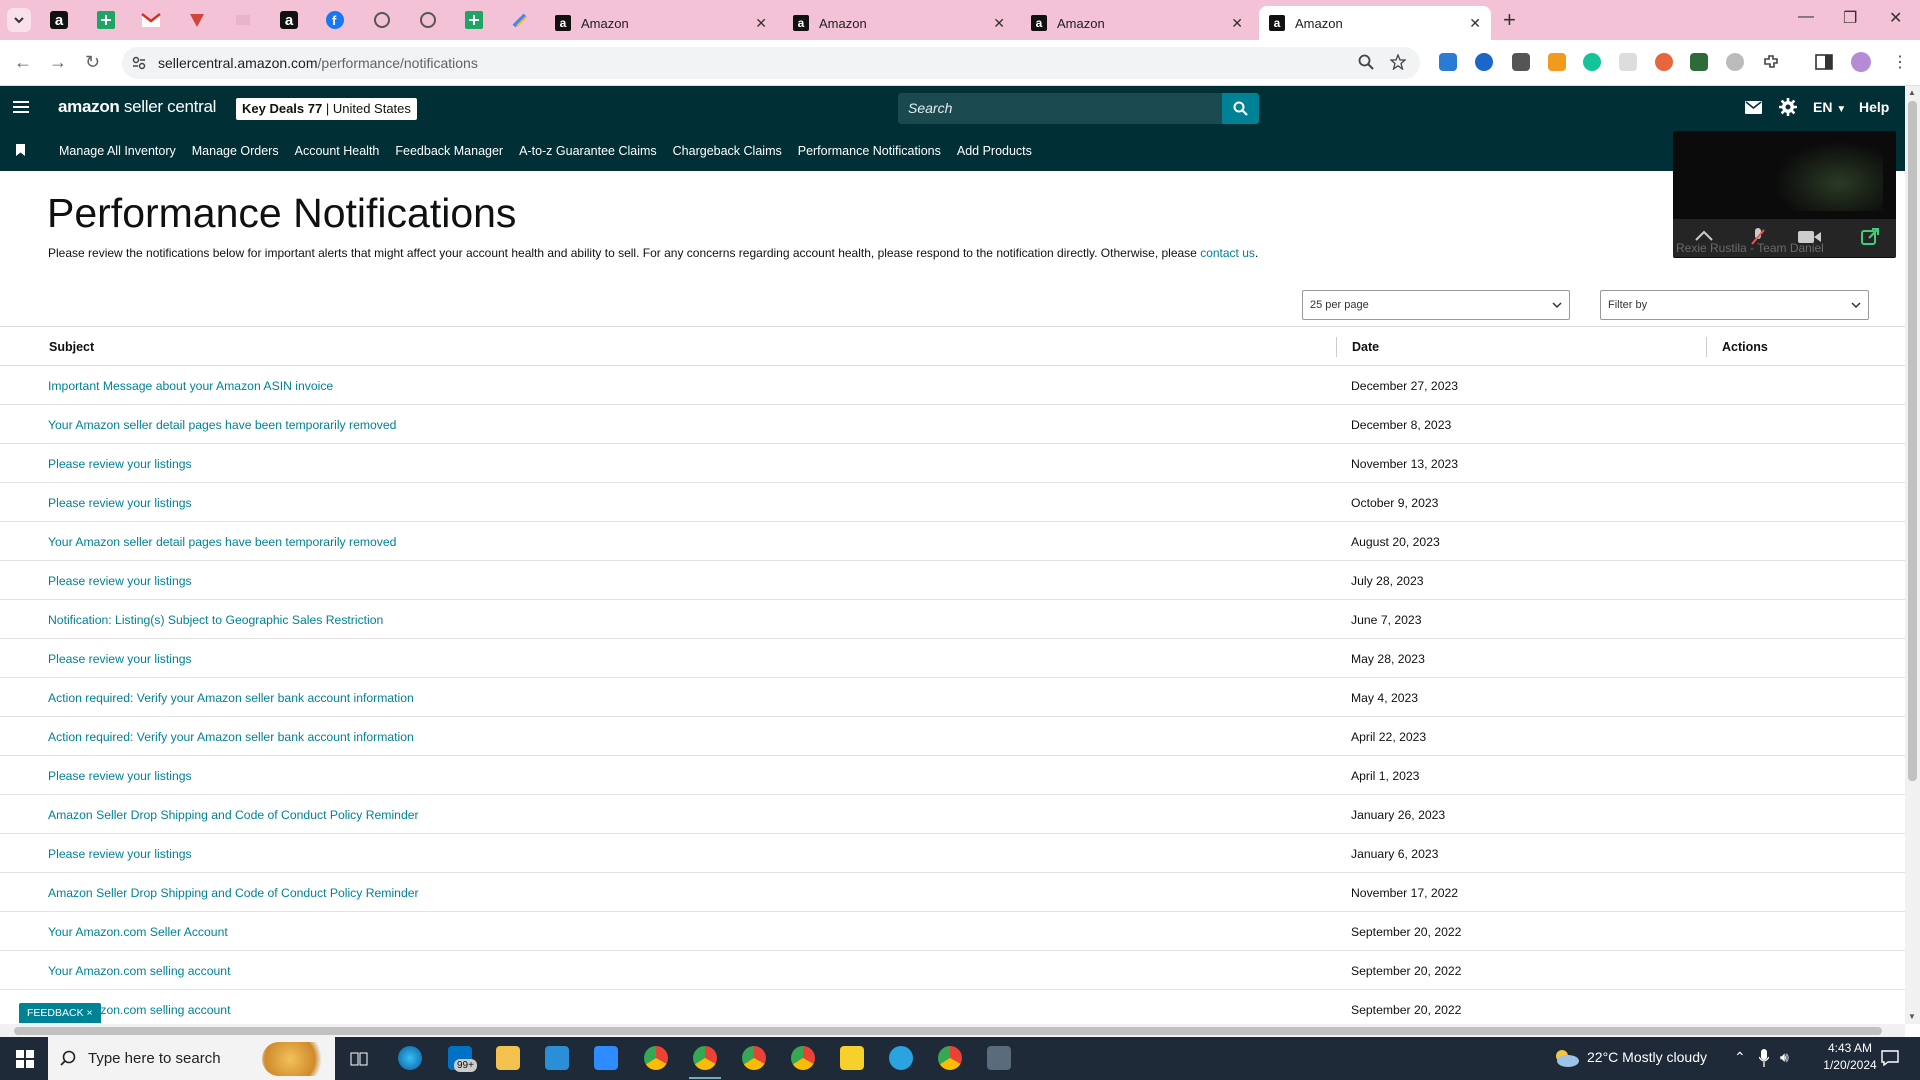 This screenshot has height=1080, width=1920. What do you see at coordinates (19, 20) in the screenshot?
I see `tab-search-button` at bounding box center [19, 20].